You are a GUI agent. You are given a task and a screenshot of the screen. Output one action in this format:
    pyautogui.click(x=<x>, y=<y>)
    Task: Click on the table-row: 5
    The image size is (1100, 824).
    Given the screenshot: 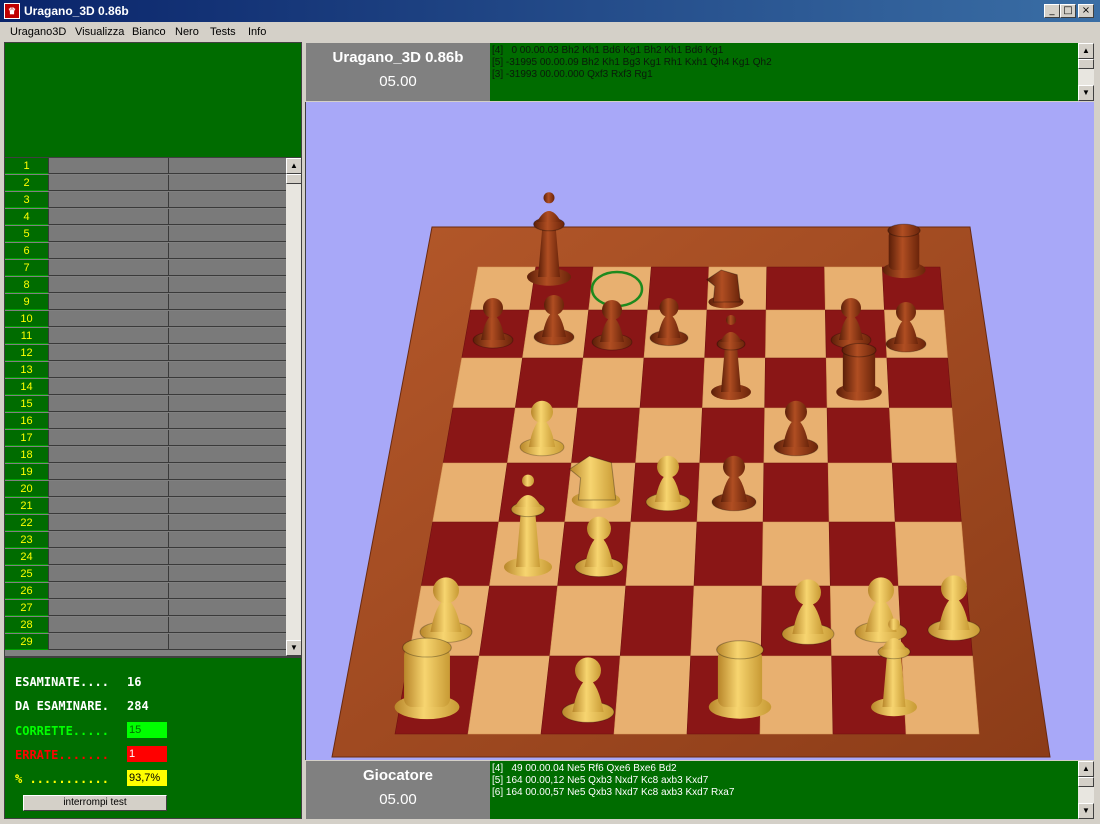 What is the action you would take?
    pyautogui.click(x=146, y=234)
    